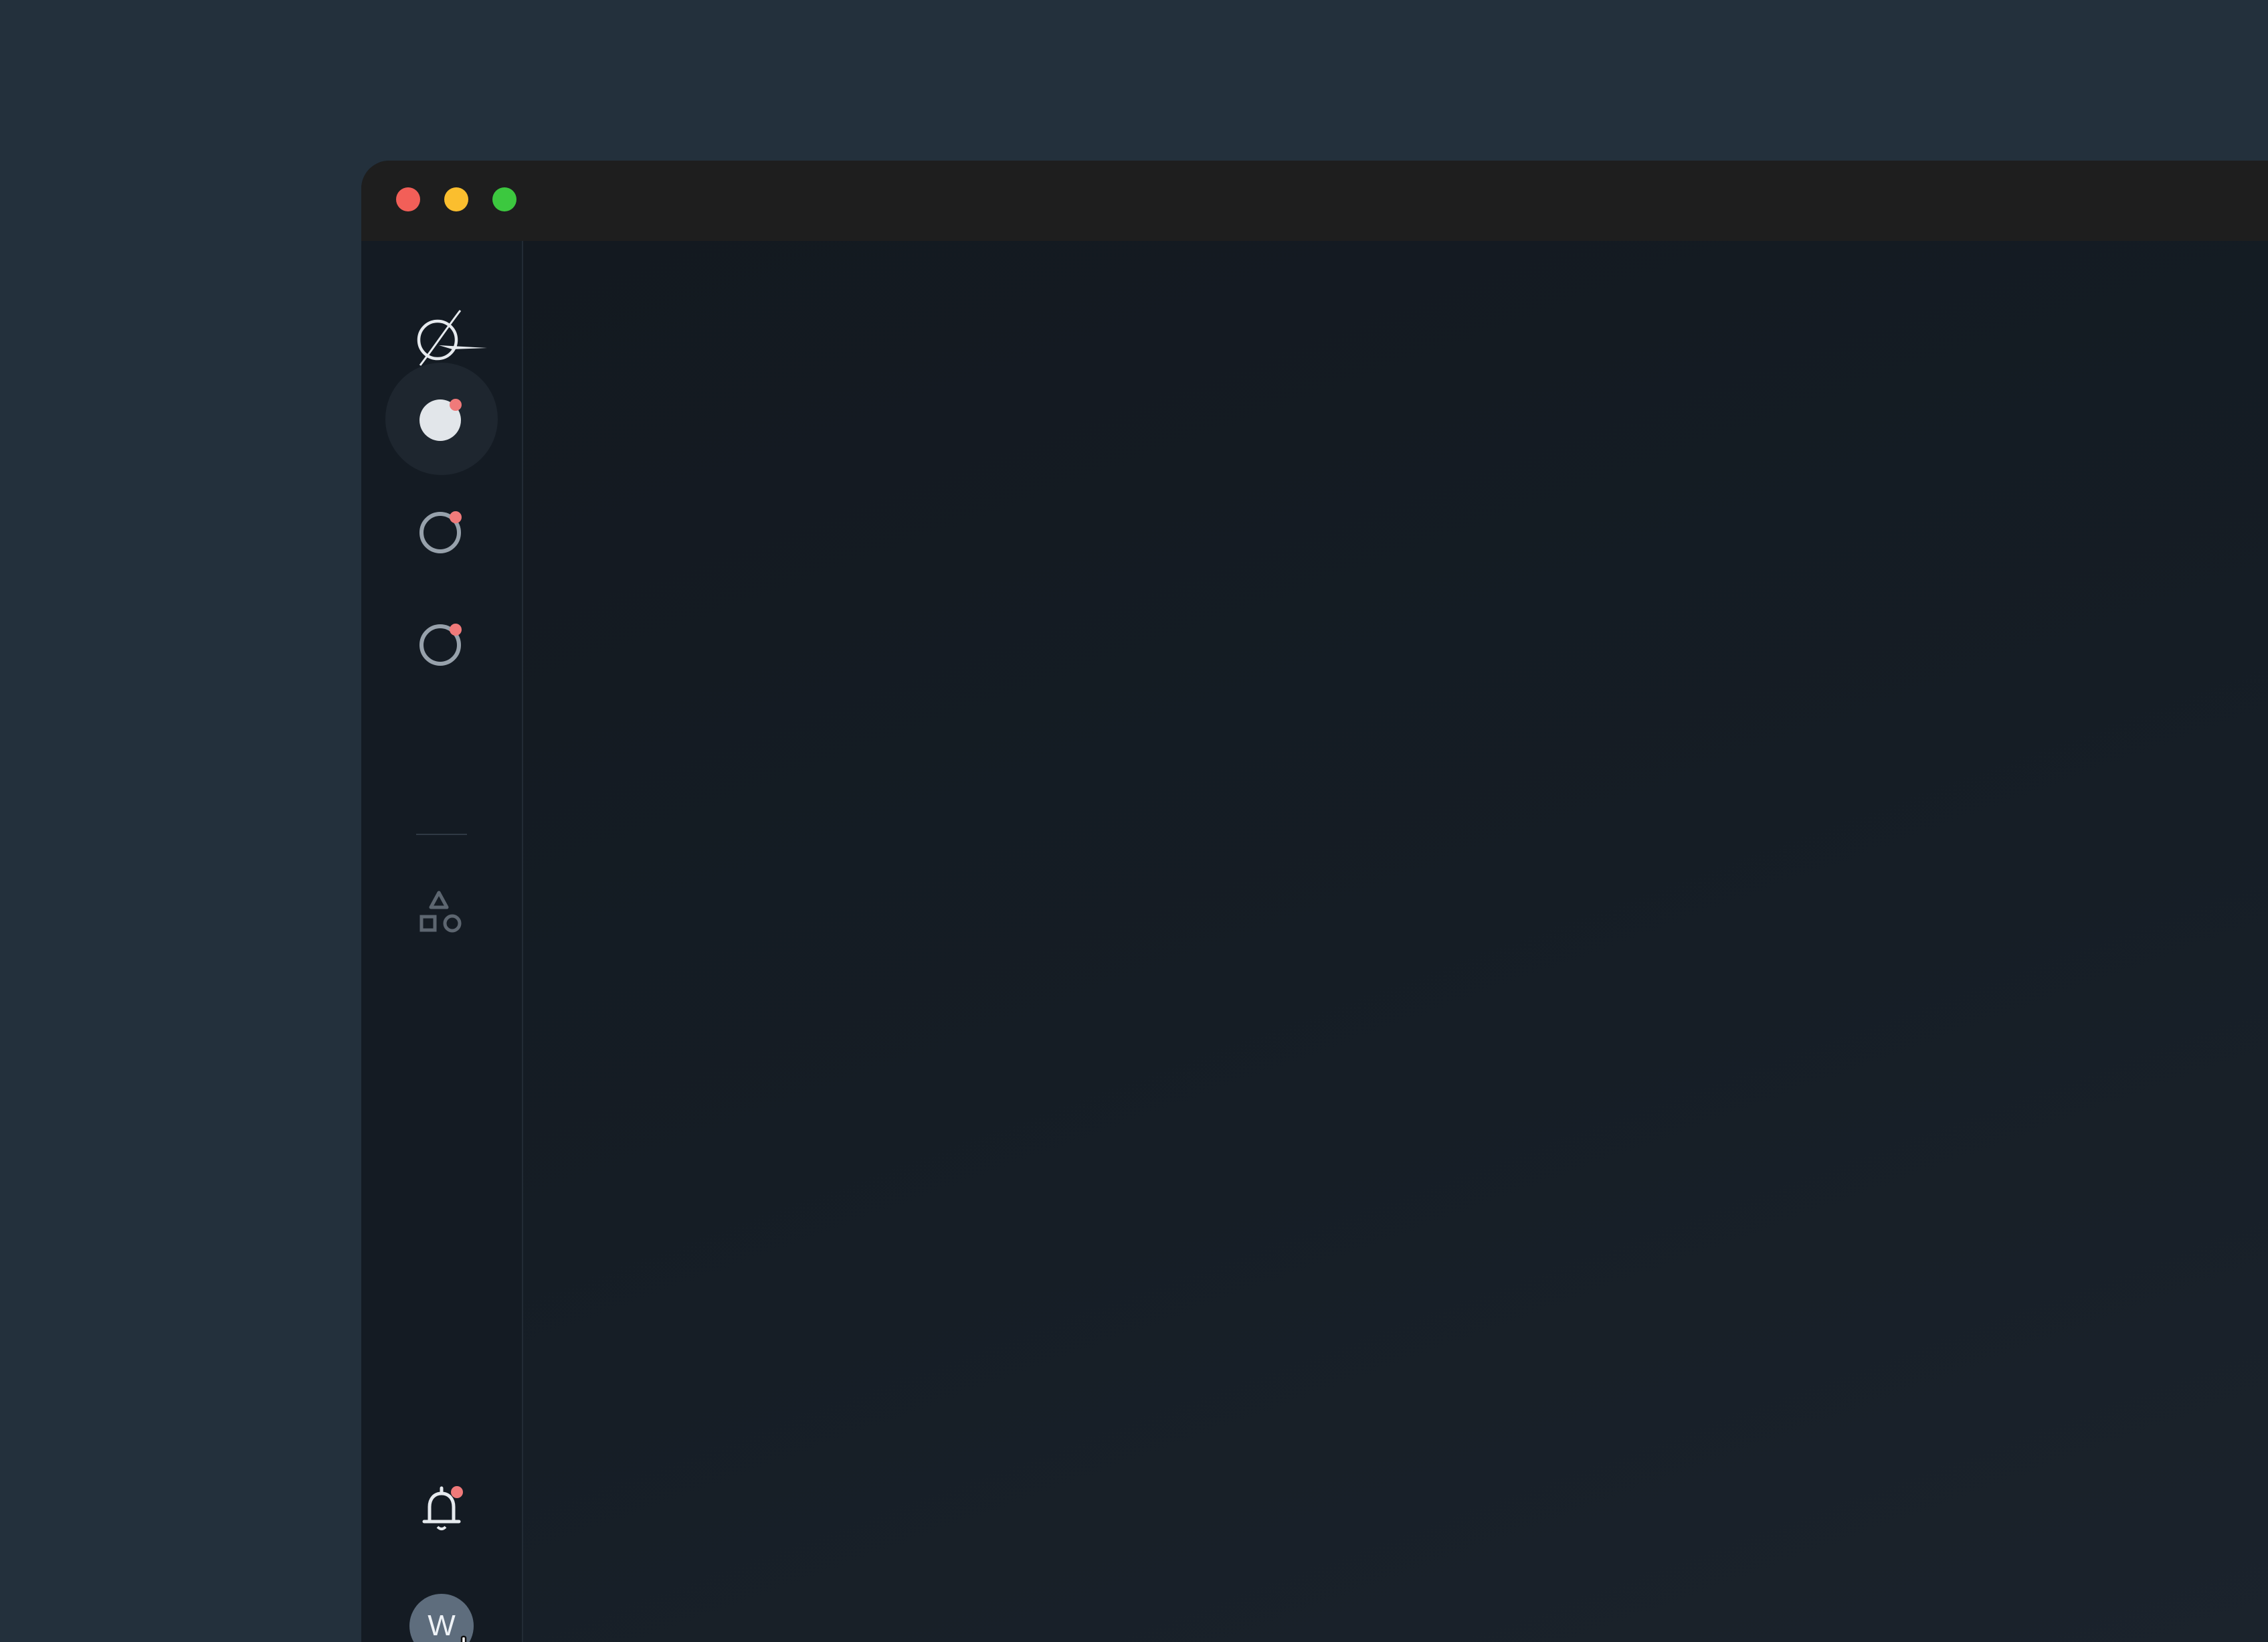  Describe the element at coordinates (408, 199) in the screenshot. I see `close-window-button` at that location.